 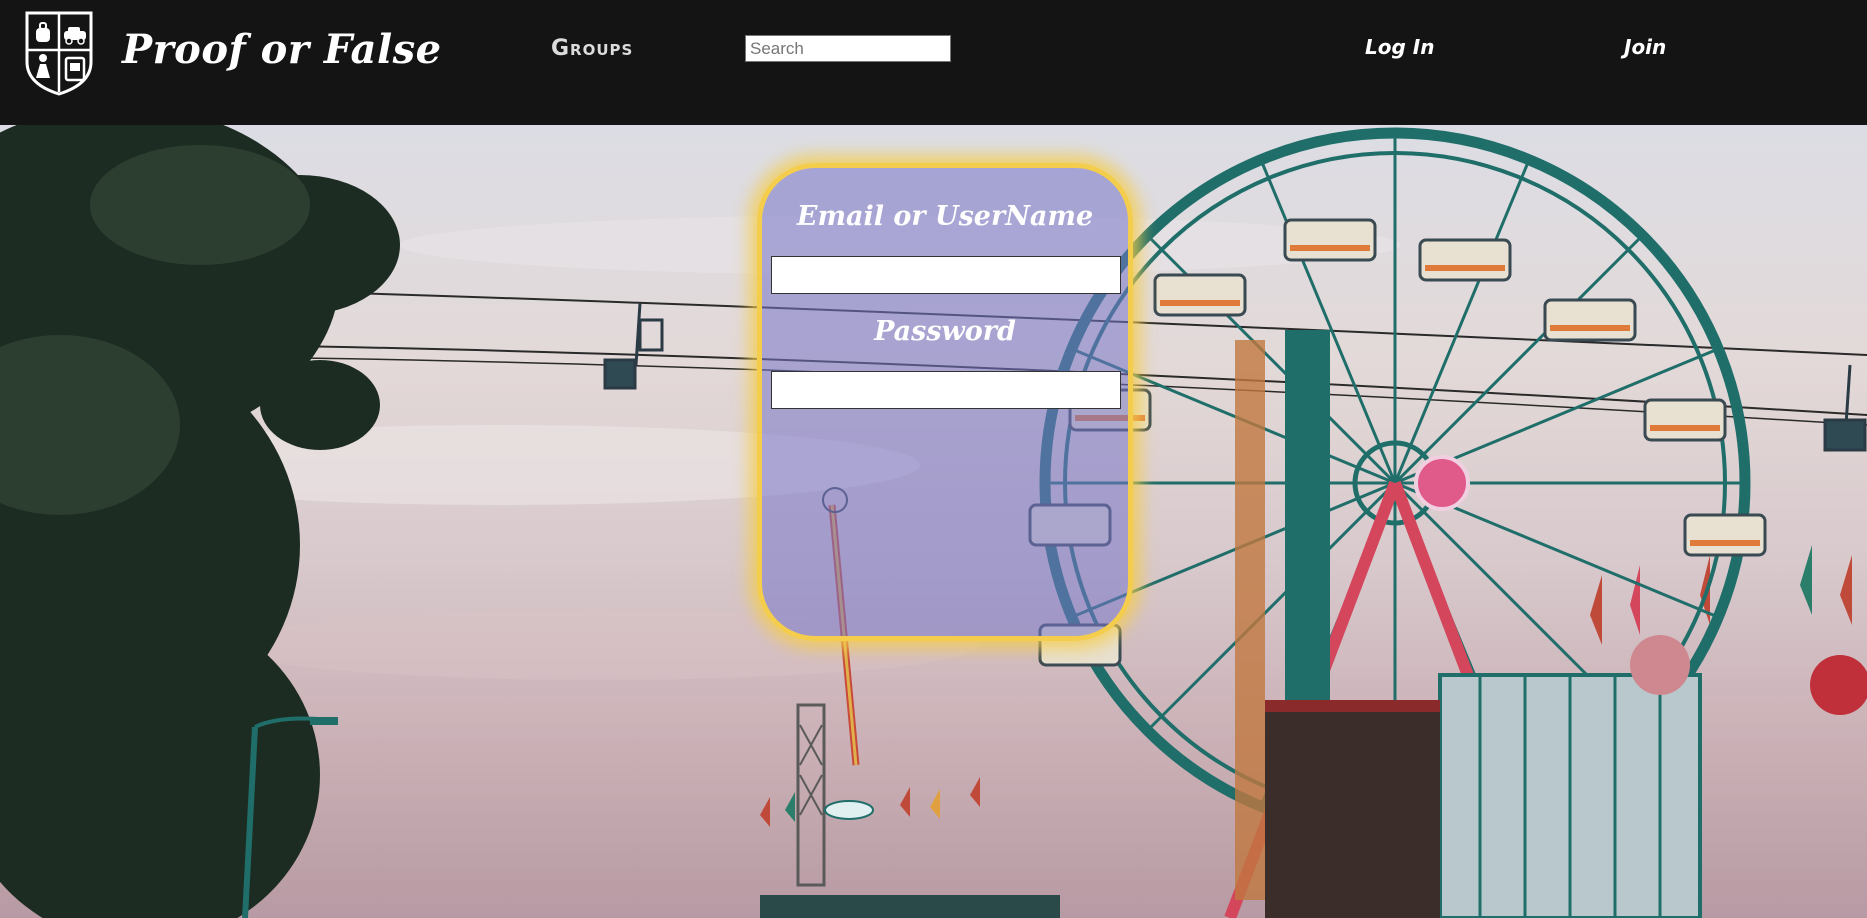 I want to click on password-label: Password, so click(x=945, y=331).